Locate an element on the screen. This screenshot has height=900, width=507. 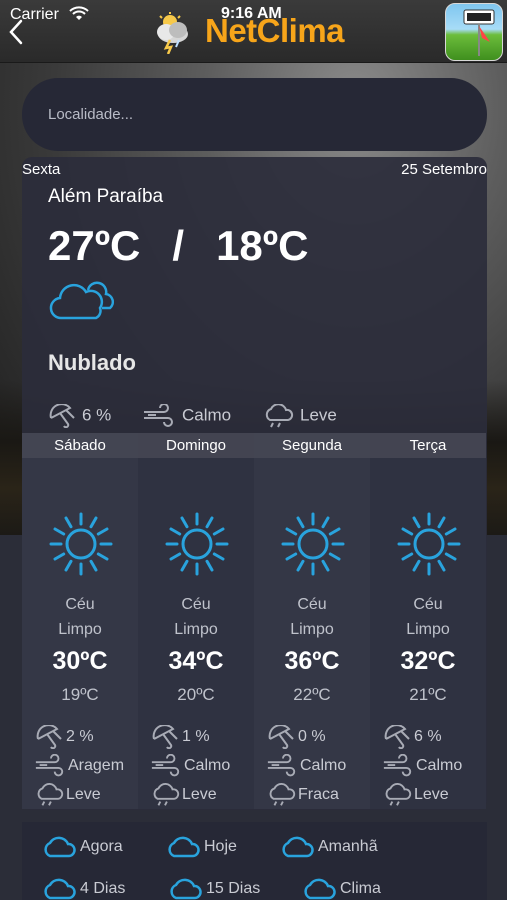
back-button is located at coordinates (16, 32).